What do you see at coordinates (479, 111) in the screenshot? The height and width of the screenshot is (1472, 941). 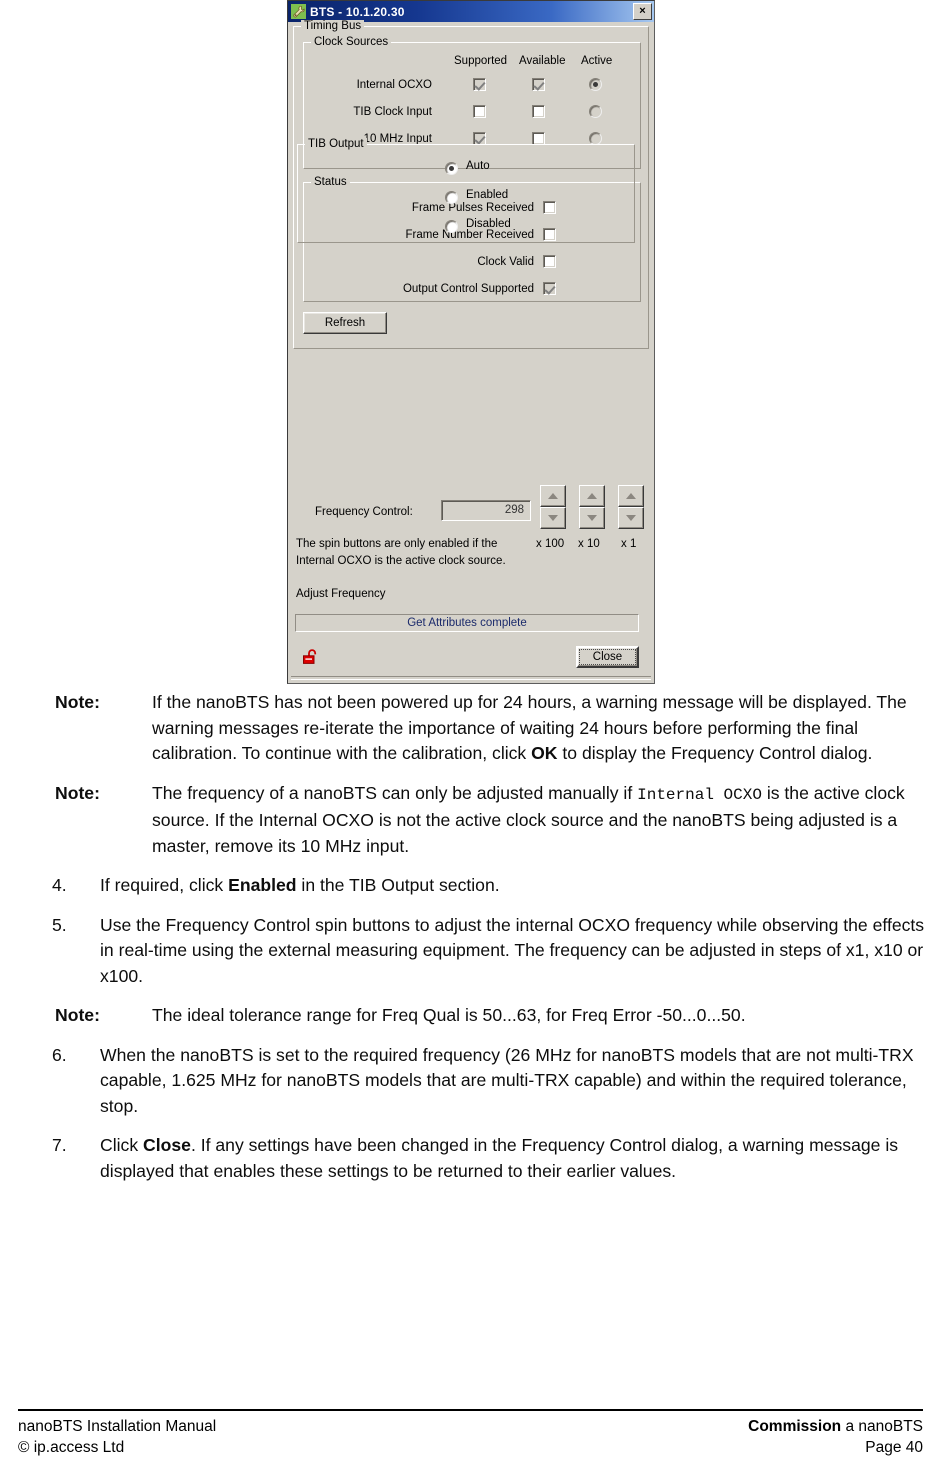 I see `checkbox-tib-clock-input-supported` at bounding box center [479, 111].